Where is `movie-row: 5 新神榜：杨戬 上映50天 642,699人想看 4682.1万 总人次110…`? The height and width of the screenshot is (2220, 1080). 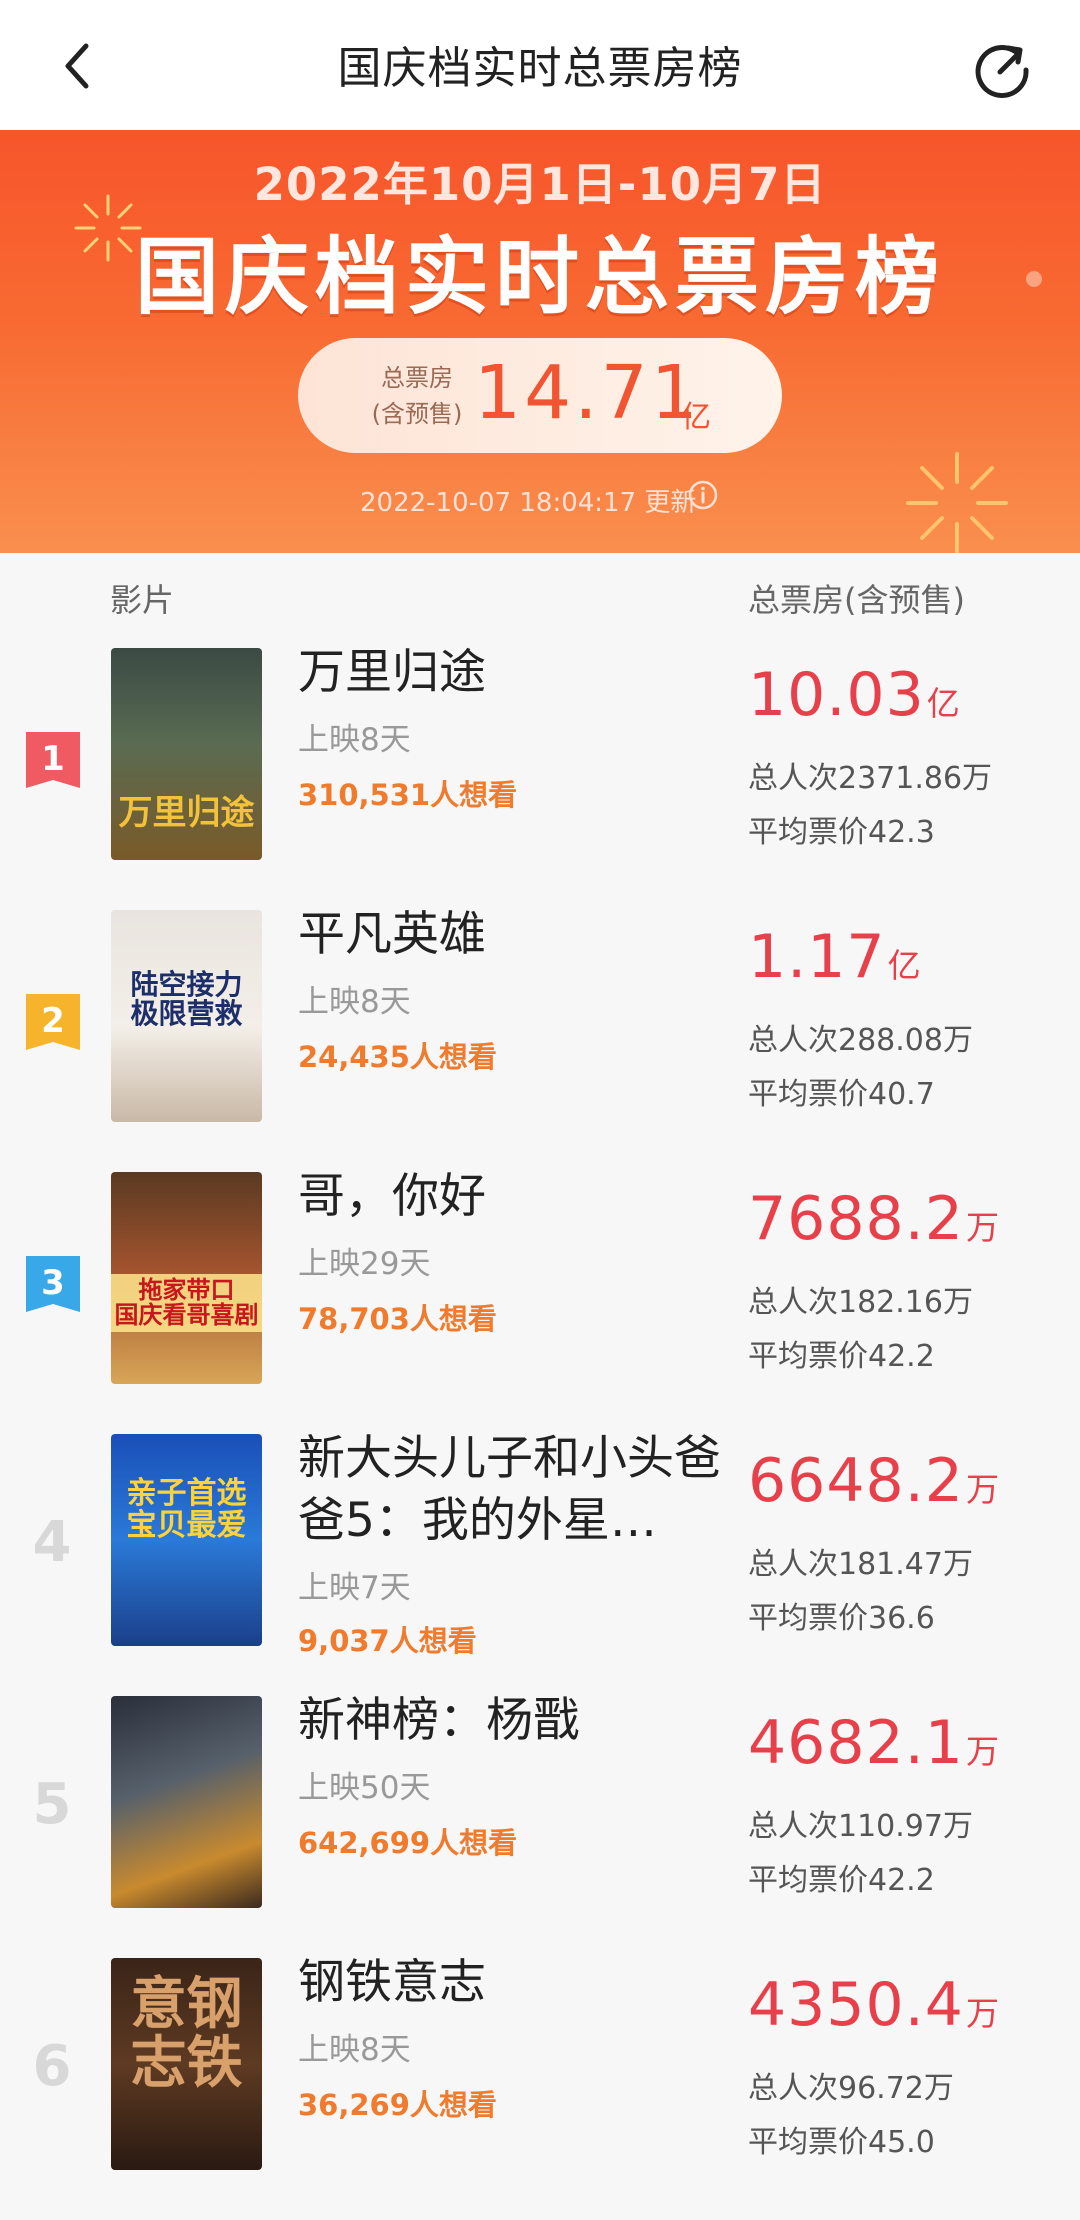
movie-row: 5 新神榜：杨戬 上映50天 642,699人想看 4682.1万 总人次110… is located at coordinates (540, 1825).